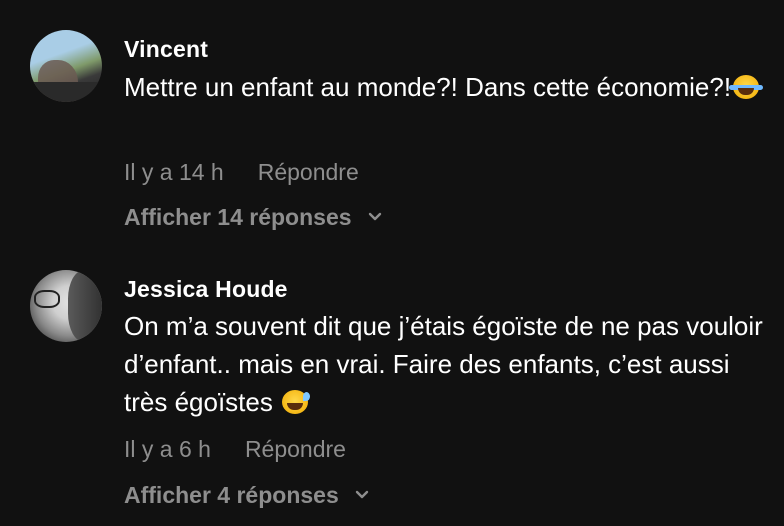 This screenshot has width=784, height=526. What do you see at coordinates (206, 289) in the screenshot?
I see `comment-author: Jessica Houde` at bounding box center [206, 289].